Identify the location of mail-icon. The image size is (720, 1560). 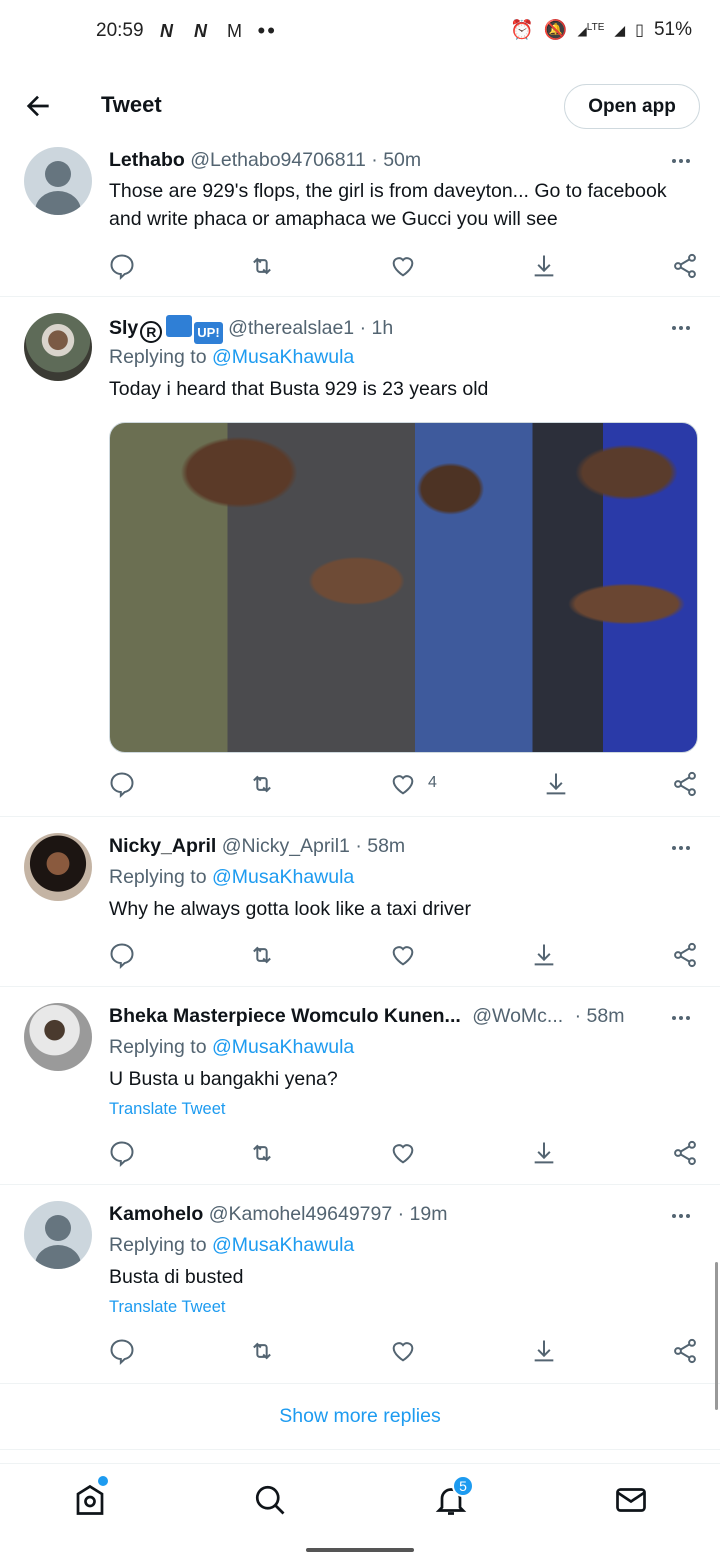
(631, 1500).